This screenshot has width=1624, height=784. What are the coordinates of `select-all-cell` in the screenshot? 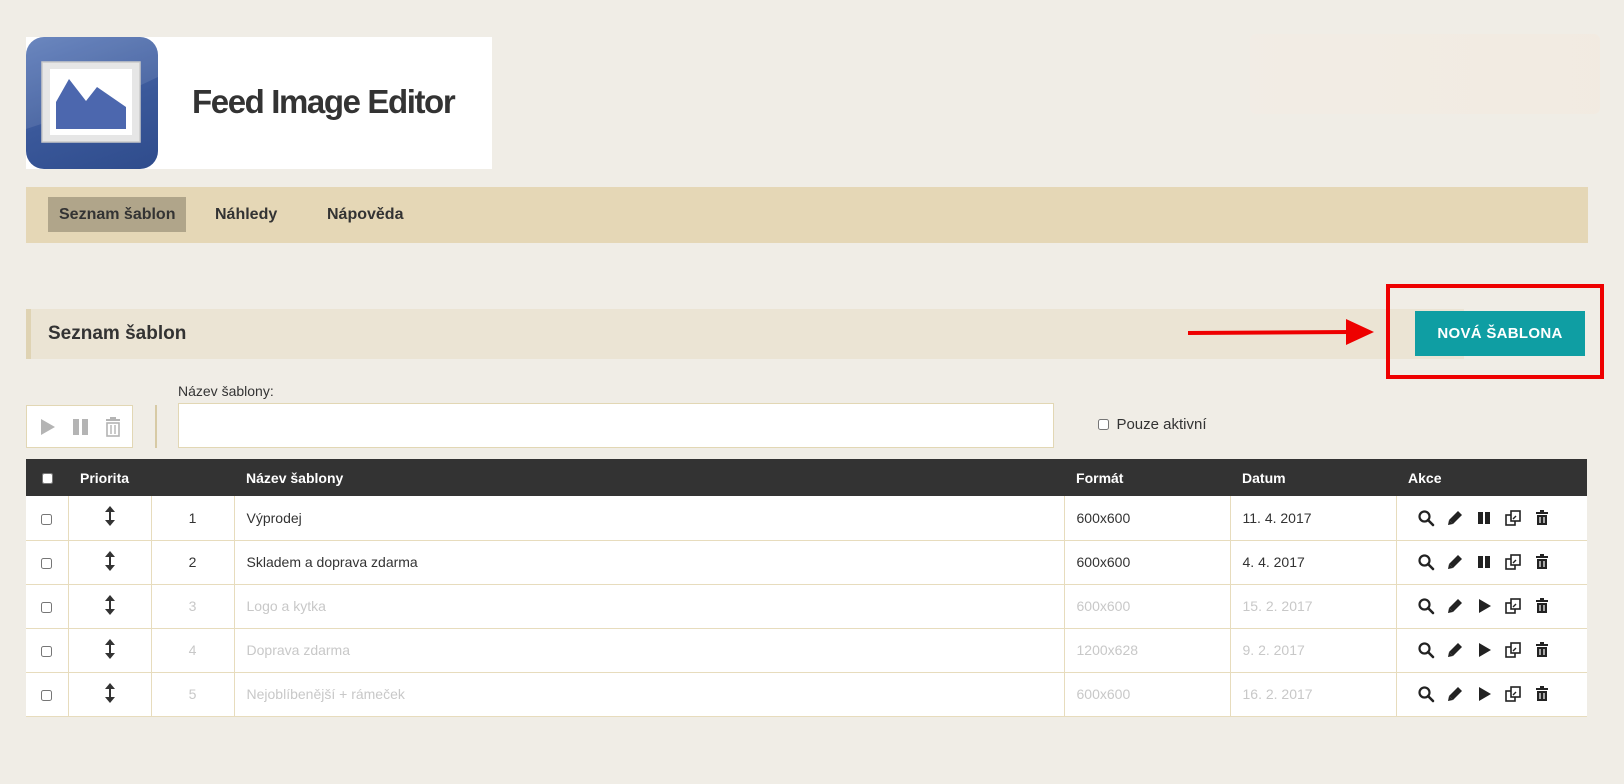 It's located at (47, 477).